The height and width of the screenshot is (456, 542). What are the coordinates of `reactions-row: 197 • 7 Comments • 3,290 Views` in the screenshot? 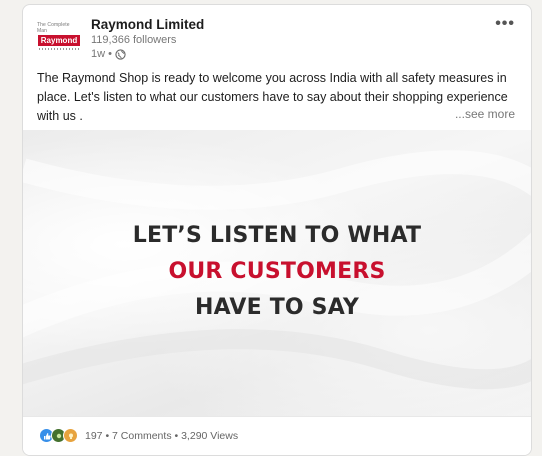 It's located at (138, 435).